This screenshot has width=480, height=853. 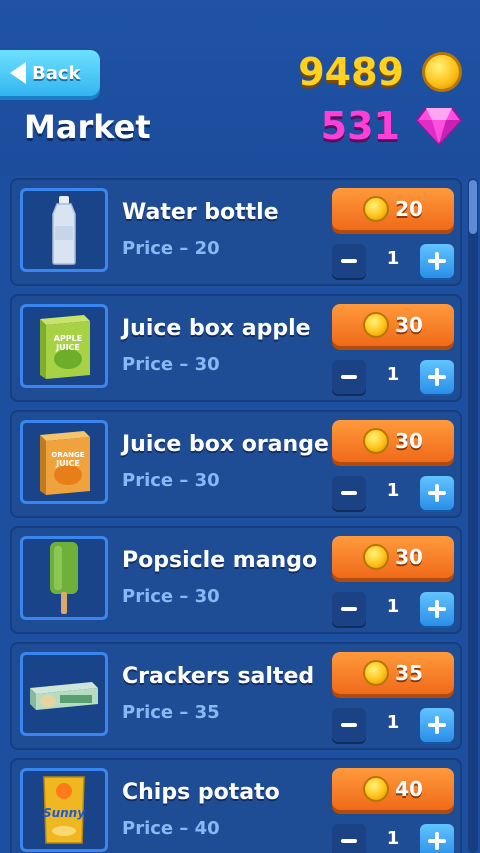 I want to click on back-arrow-icon, so click(x=18, y=73).